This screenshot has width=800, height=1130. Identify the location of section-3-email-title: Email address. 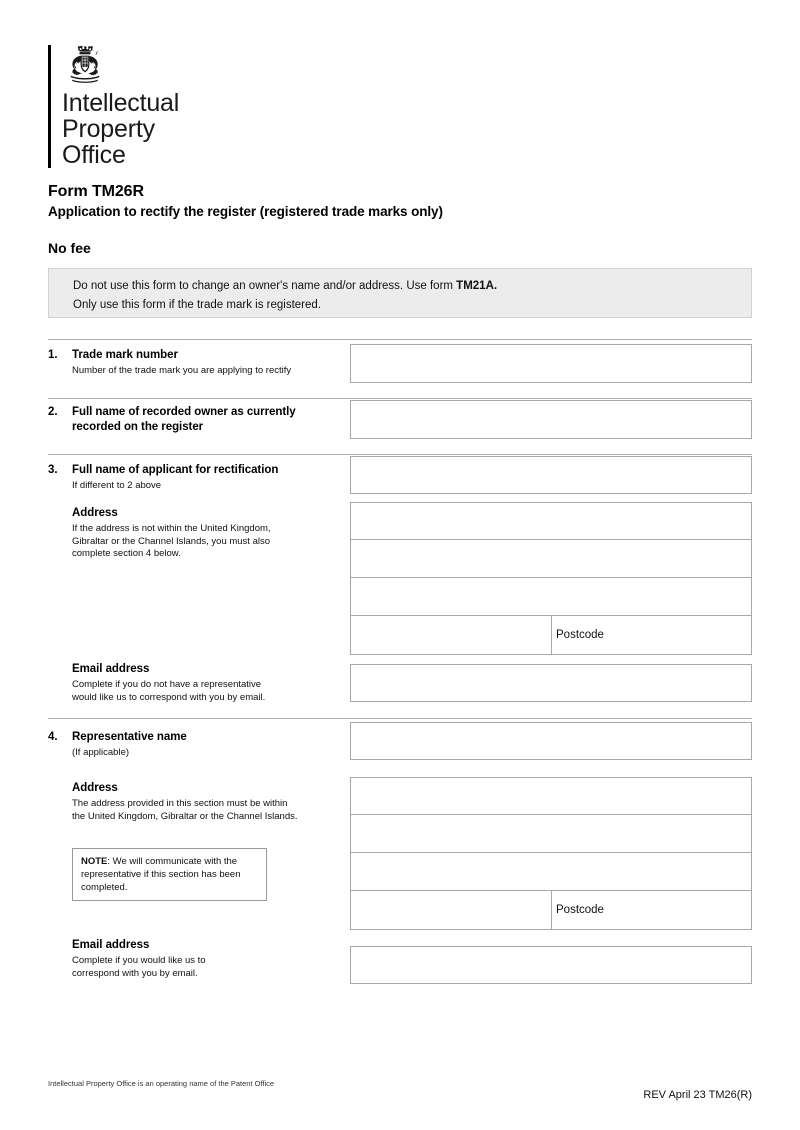
(111, 669).